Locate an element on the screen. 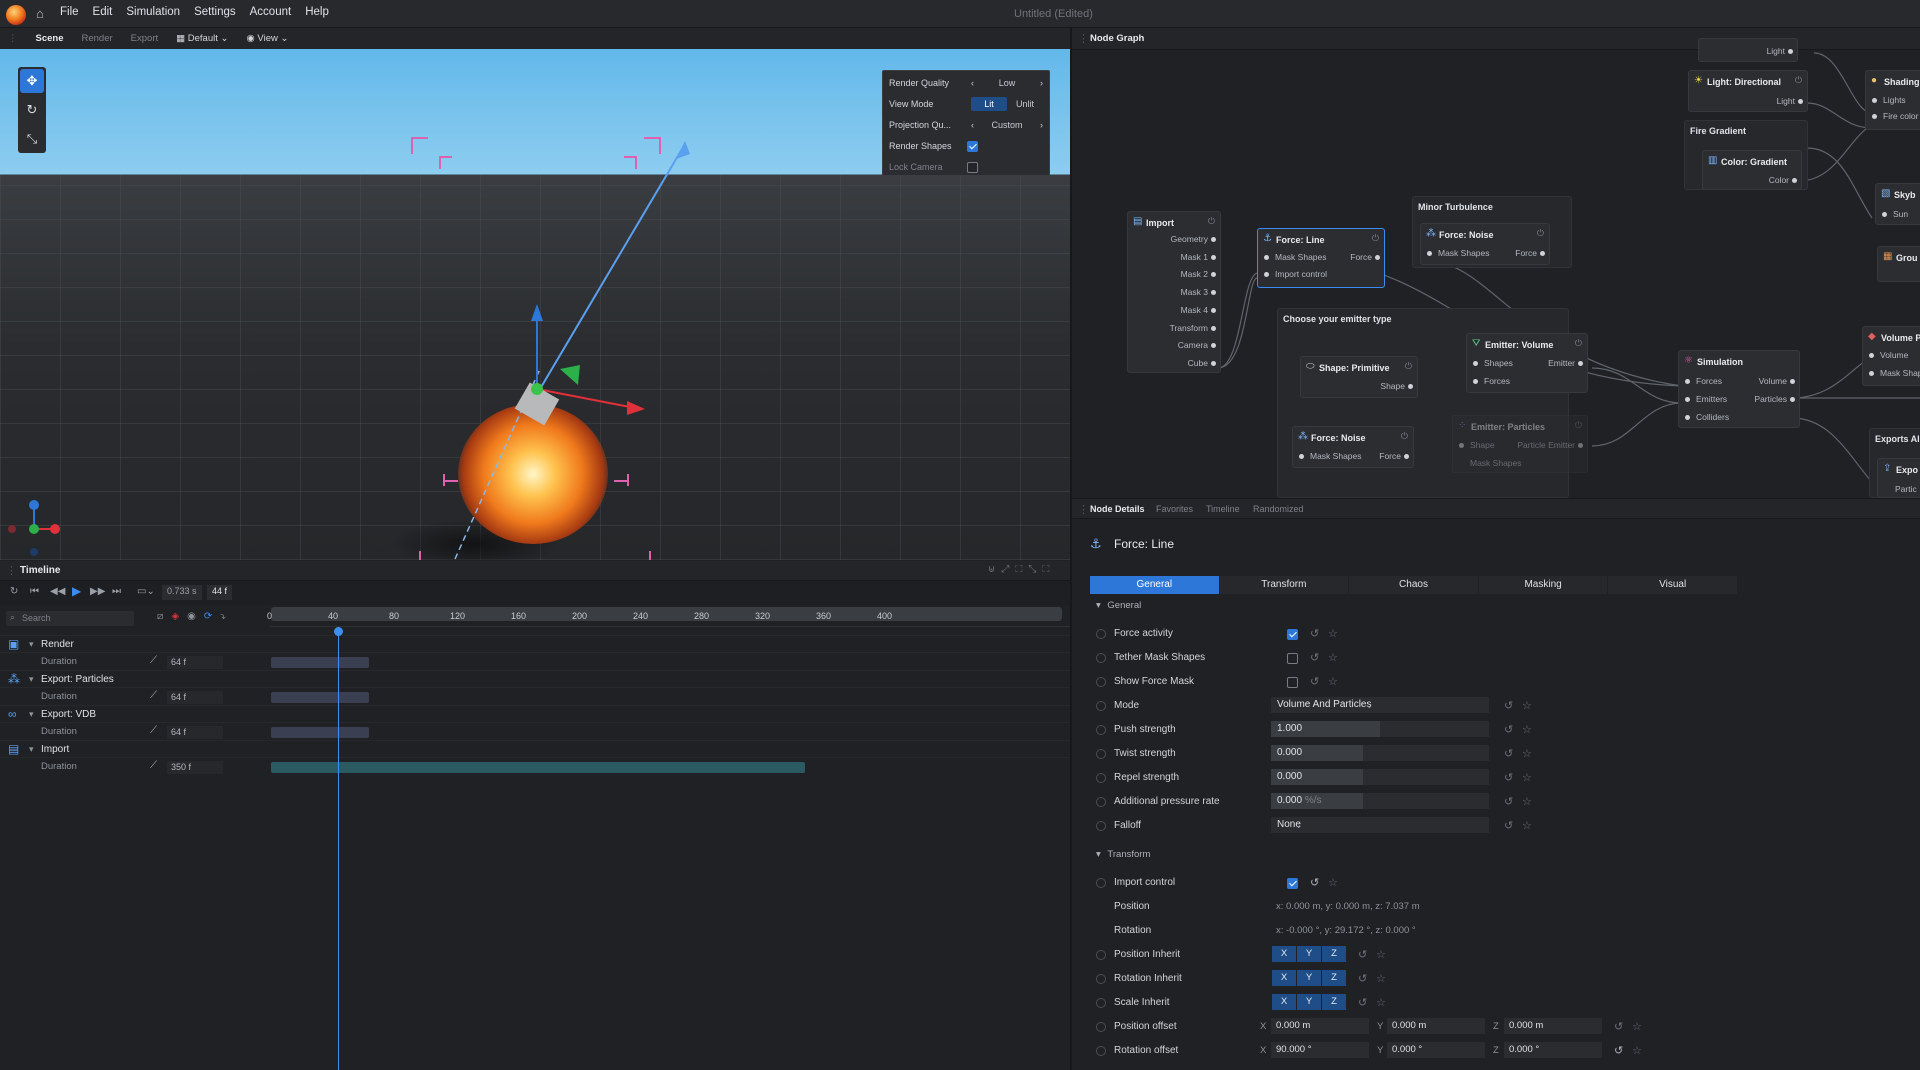 This screenshot has width=1920, height=1070. skip-end-icon: ⏭ is located at coordinates (116, 591).